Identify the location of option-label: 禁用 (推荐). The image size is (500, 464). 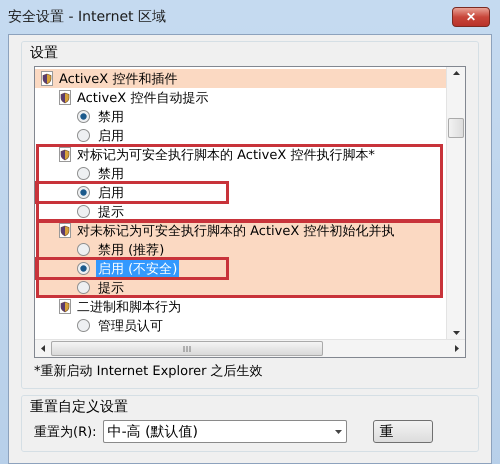
(131, 249).